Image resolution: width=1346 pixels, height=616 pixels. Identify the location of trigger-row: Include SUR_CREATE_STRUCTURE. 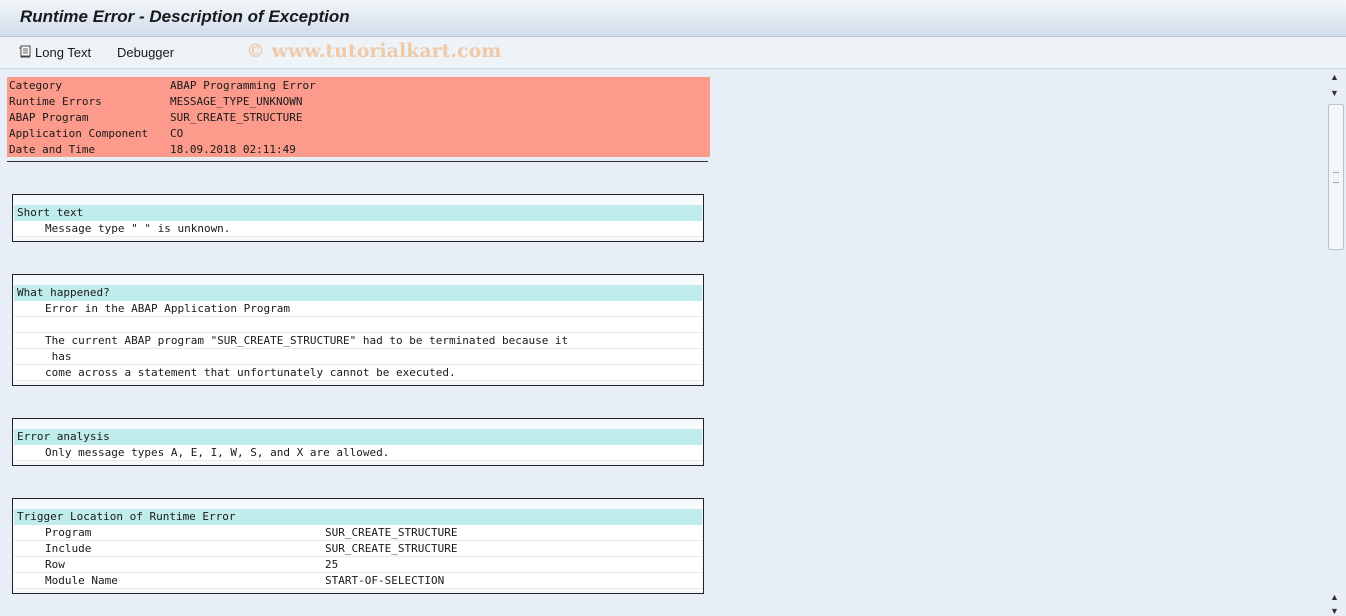
(358, 549).